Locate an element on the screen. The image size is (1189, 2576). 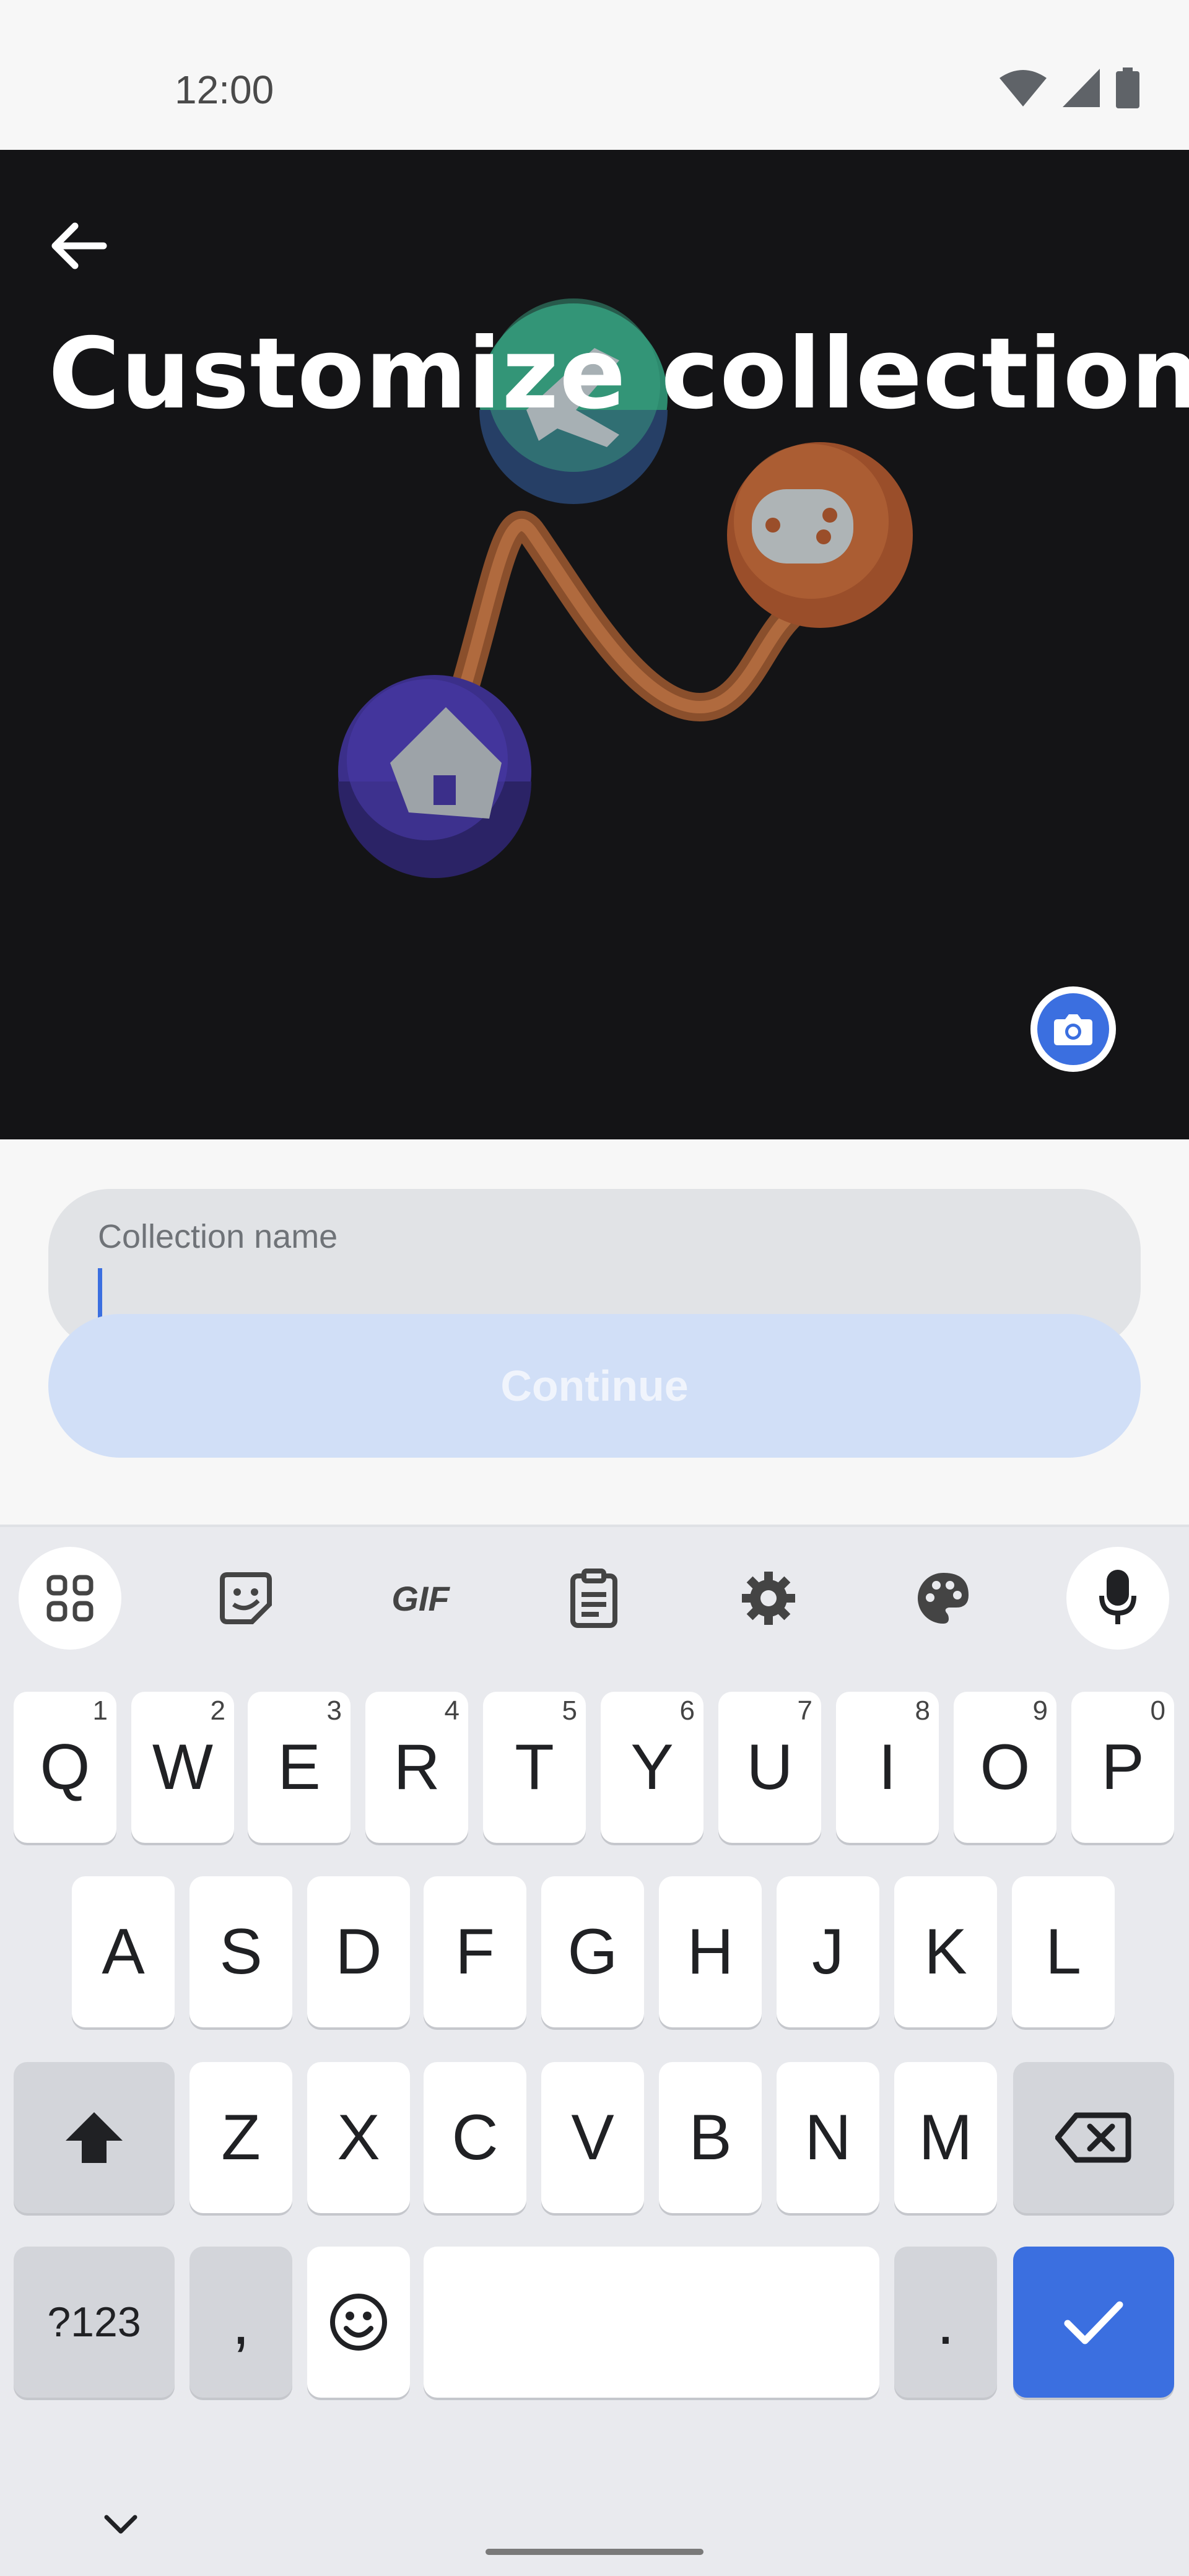
key-b: B is located at coordinates (710, 2137).